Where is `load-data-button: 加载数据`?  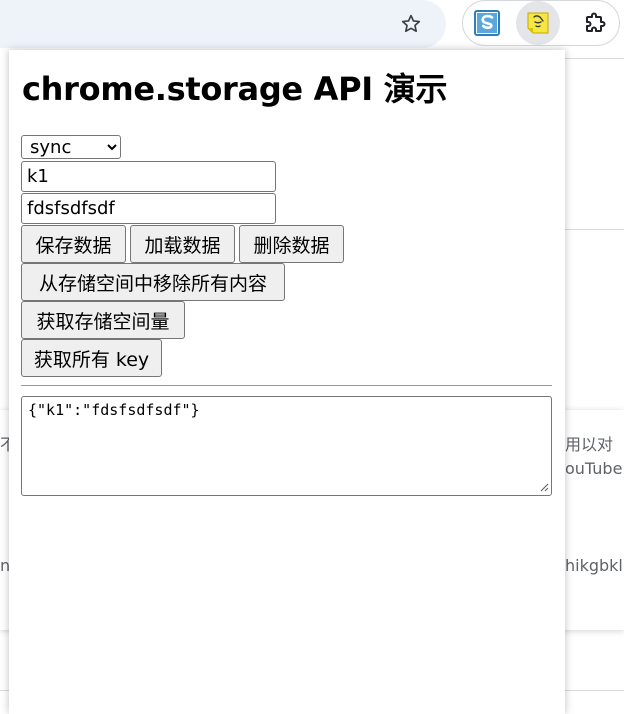 load-data-button: 加载数据 is located at coordinates (182, 244).